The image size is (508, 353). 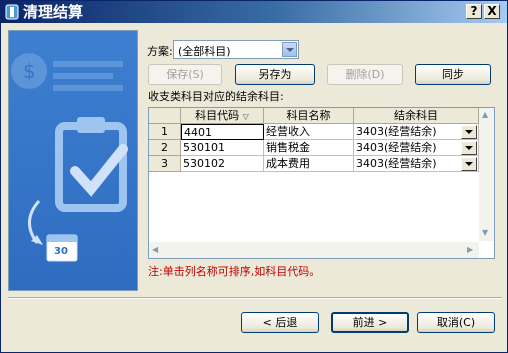 I want to click on next-button: 前进 >, so click(x=370, y=322).